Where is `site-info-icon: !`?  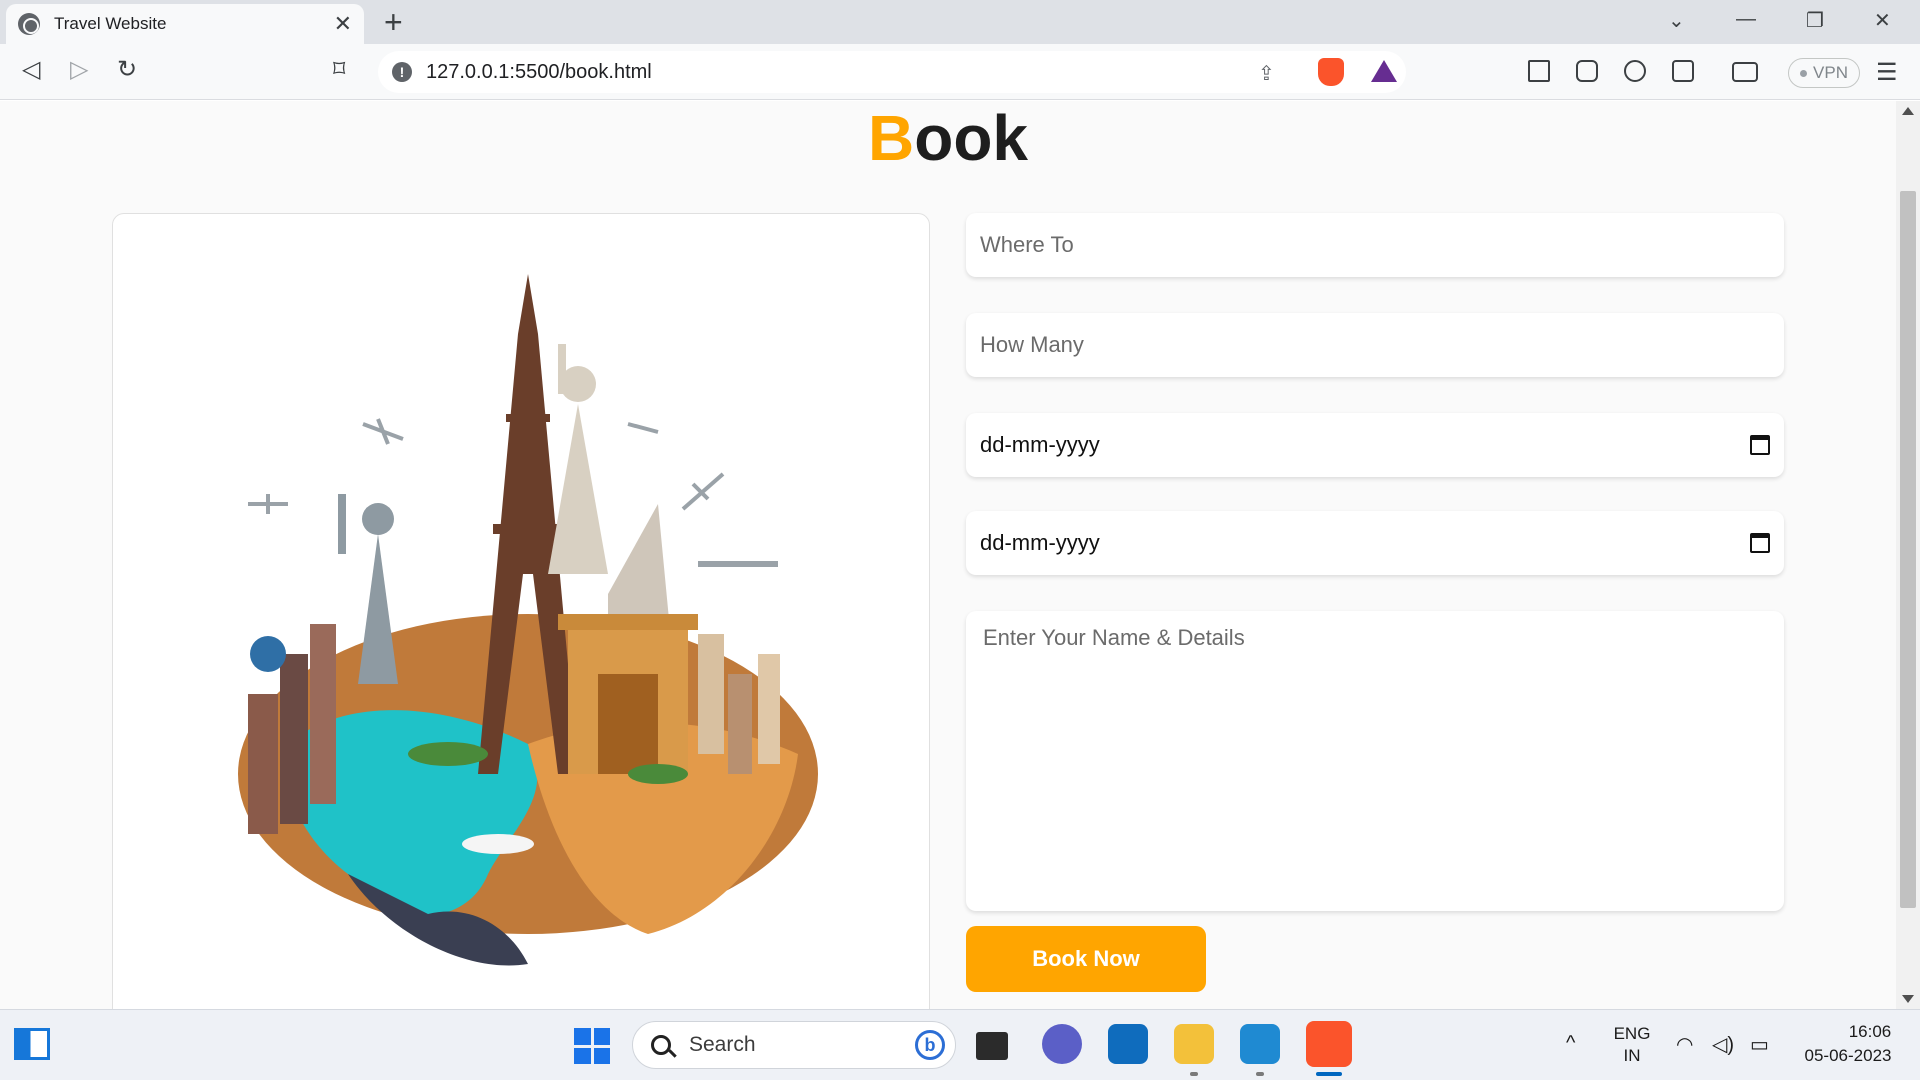 site-info-icon: ! is located at coordinates (402, 72).